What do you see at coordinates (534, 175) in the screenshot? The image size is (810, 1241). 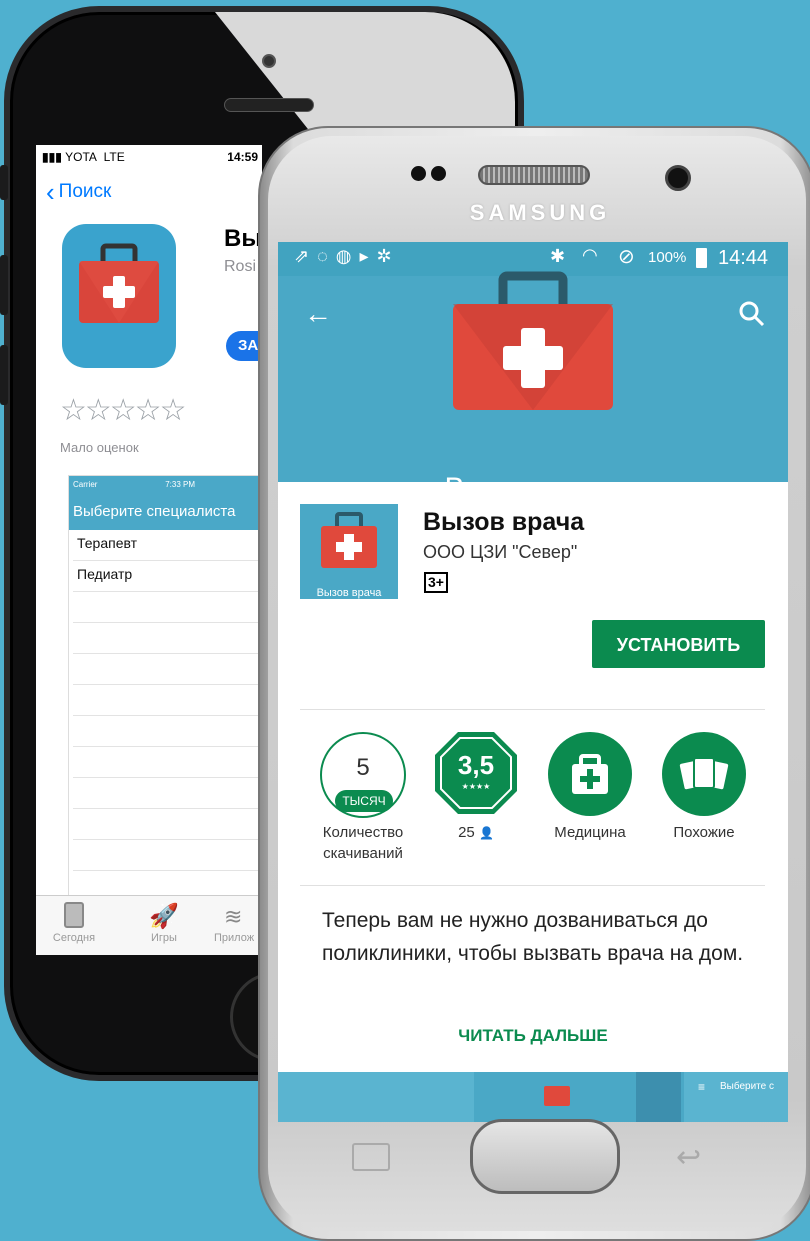 I see `samsung-earpiece` at bounding box center [534, 175].